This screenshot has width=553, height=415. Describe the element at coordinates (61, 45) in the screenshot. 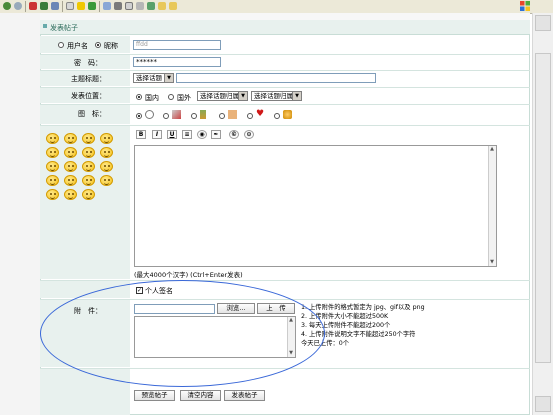

I see `username-radio` at that location.